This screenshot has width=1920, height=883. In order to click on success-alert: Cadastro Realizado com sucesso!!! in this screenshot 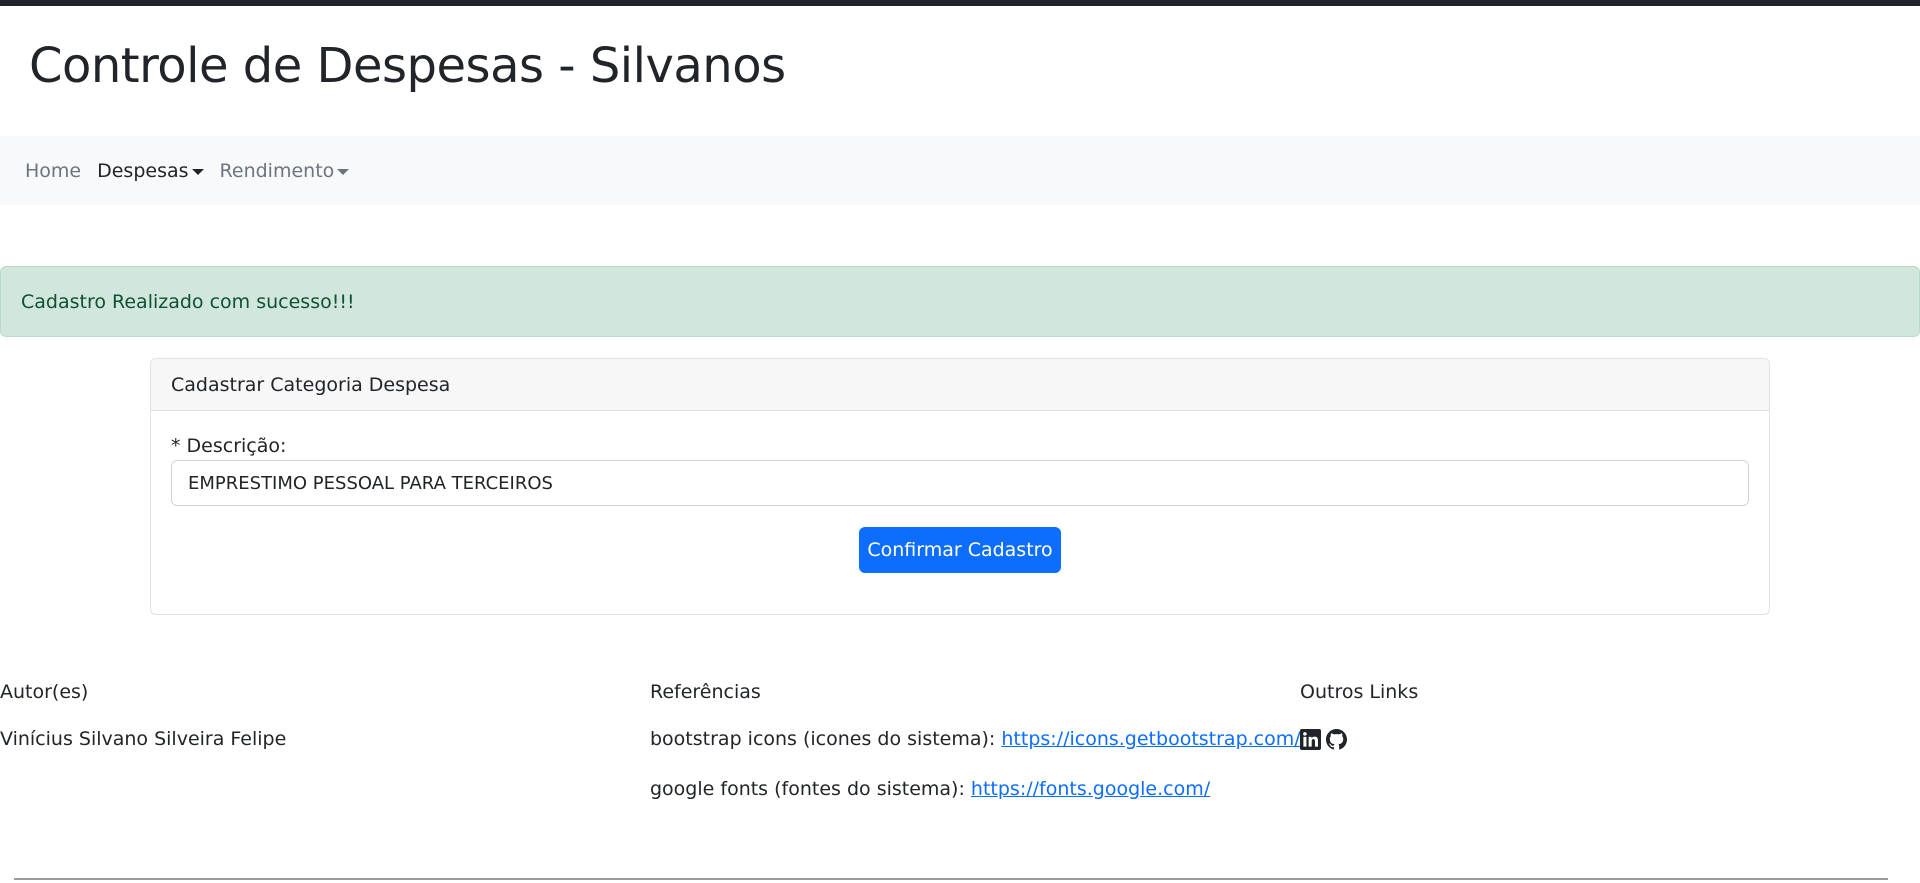, I will do `click(960, 301)`.